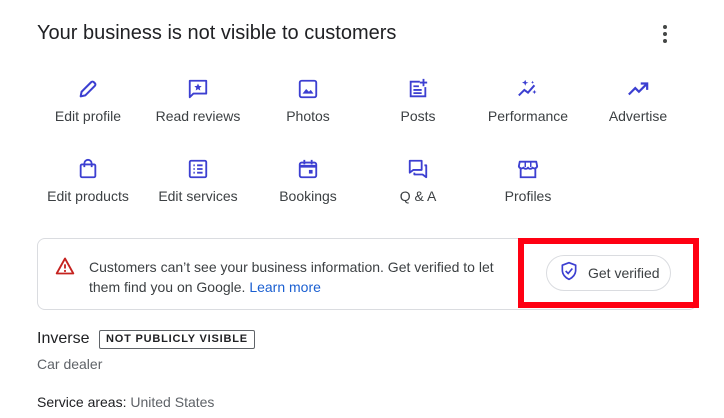 The image size is (724, 418). I want to click on service-areas-value: United States, so click(172, 402).